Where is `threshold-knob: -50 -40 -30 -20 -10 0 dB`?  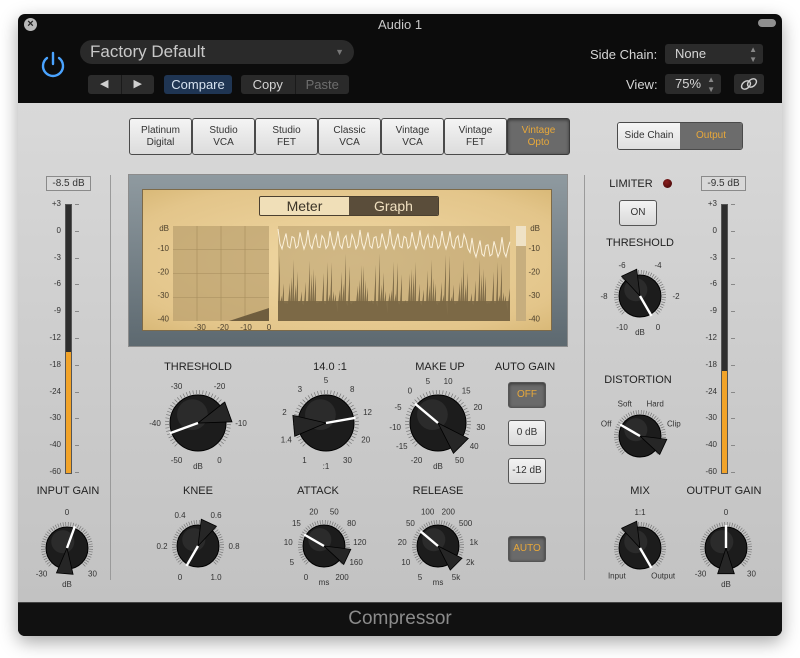 threshold-knob: -50 -40 -30 -20 -10 0 dB is located at coordinates (198, 423).